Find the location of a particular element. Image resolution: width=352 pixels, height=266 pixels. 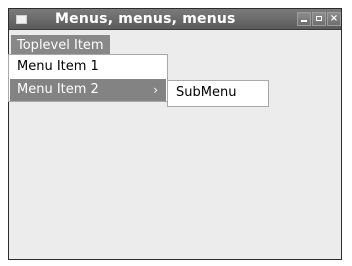

menu-item-2: Menu Item 2 › is located at coordinates (88, 90).